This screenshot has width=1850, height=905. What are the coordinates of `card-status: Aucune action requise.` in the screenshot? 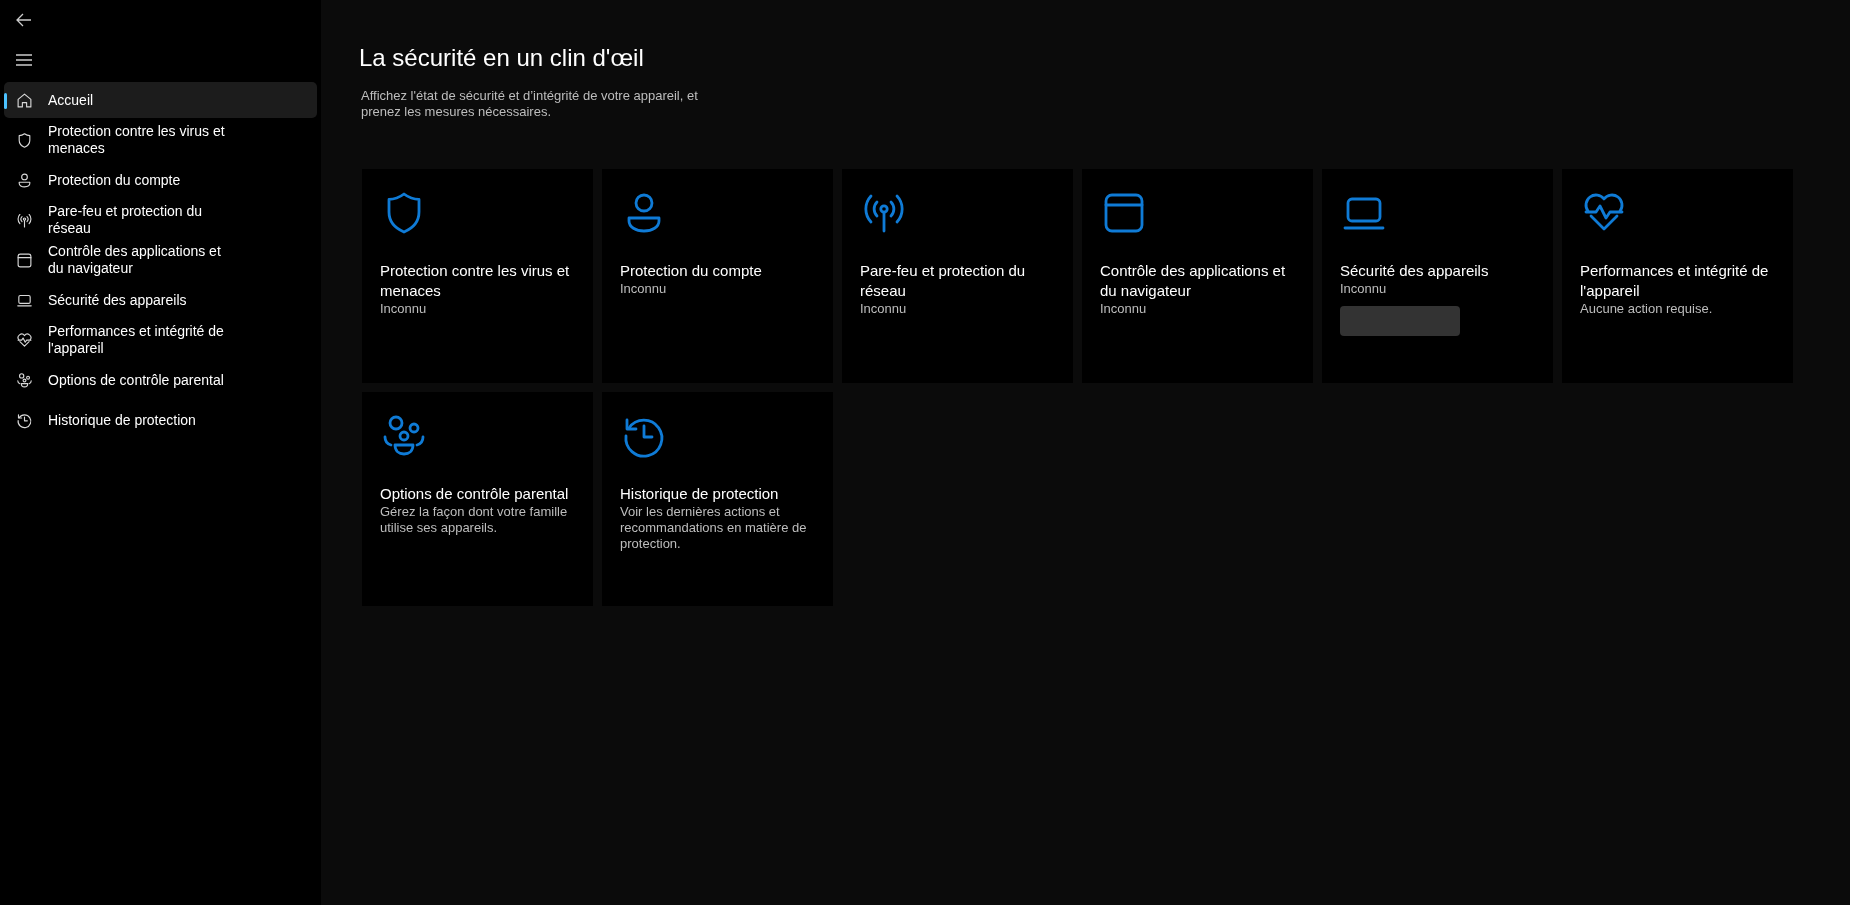 It's located at (1647, 309).